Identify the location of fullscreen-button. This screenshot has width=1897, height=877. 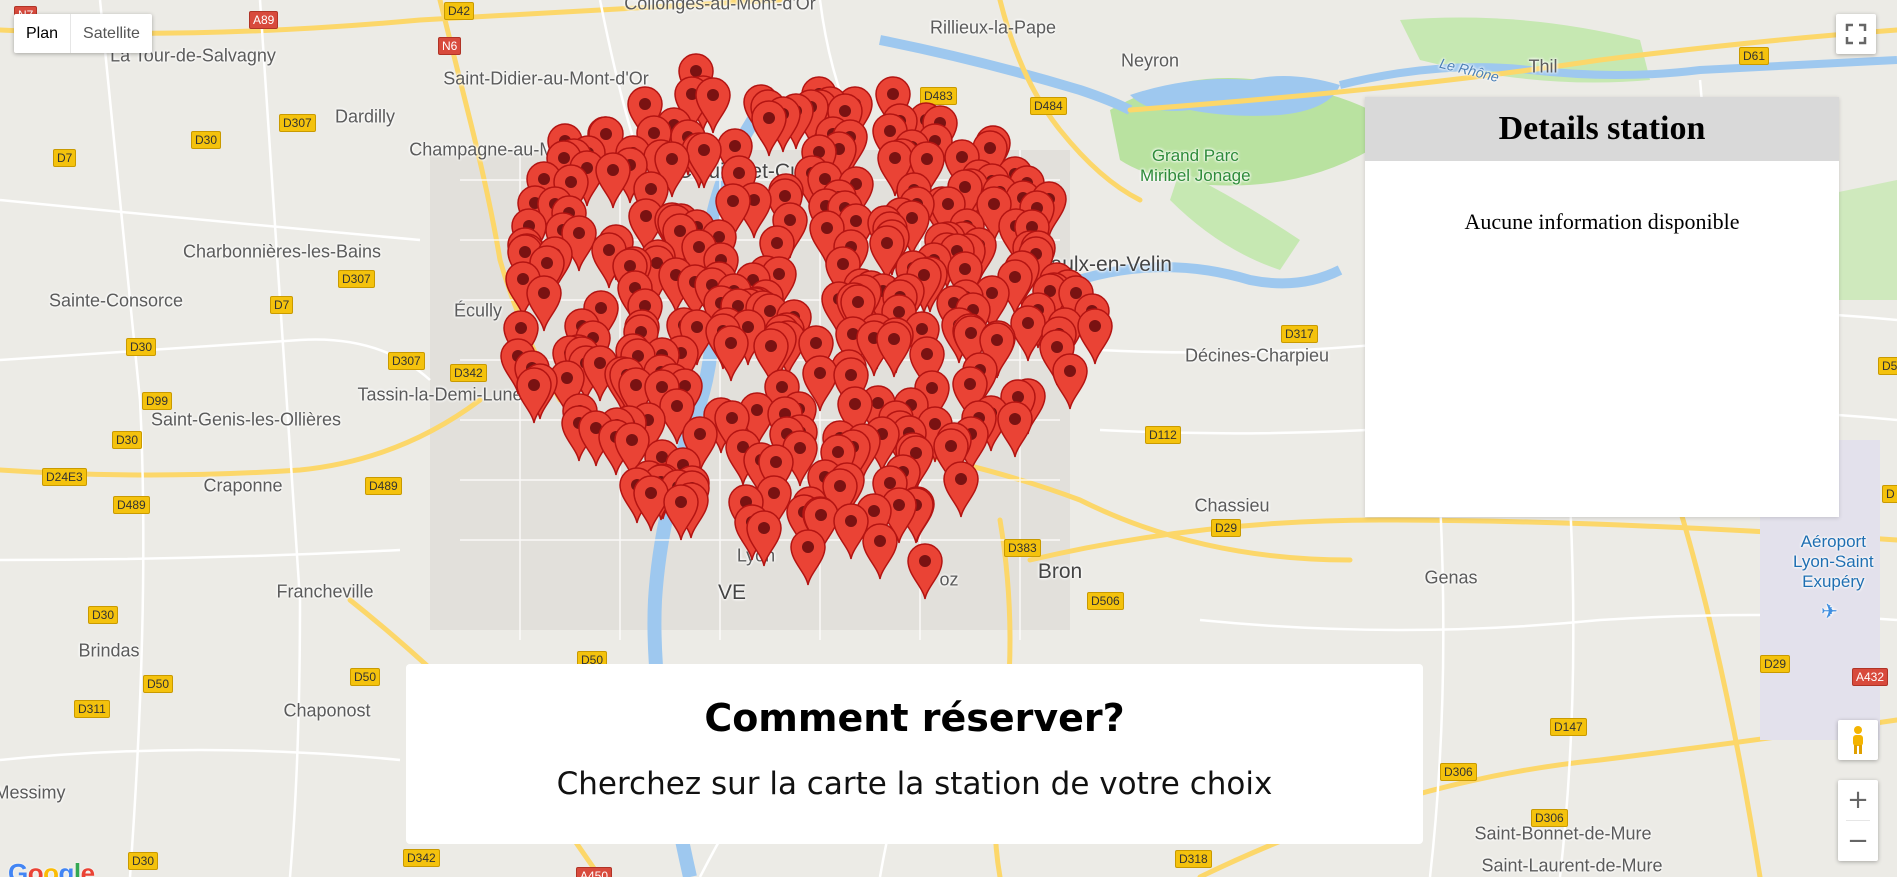
(1856, 34).